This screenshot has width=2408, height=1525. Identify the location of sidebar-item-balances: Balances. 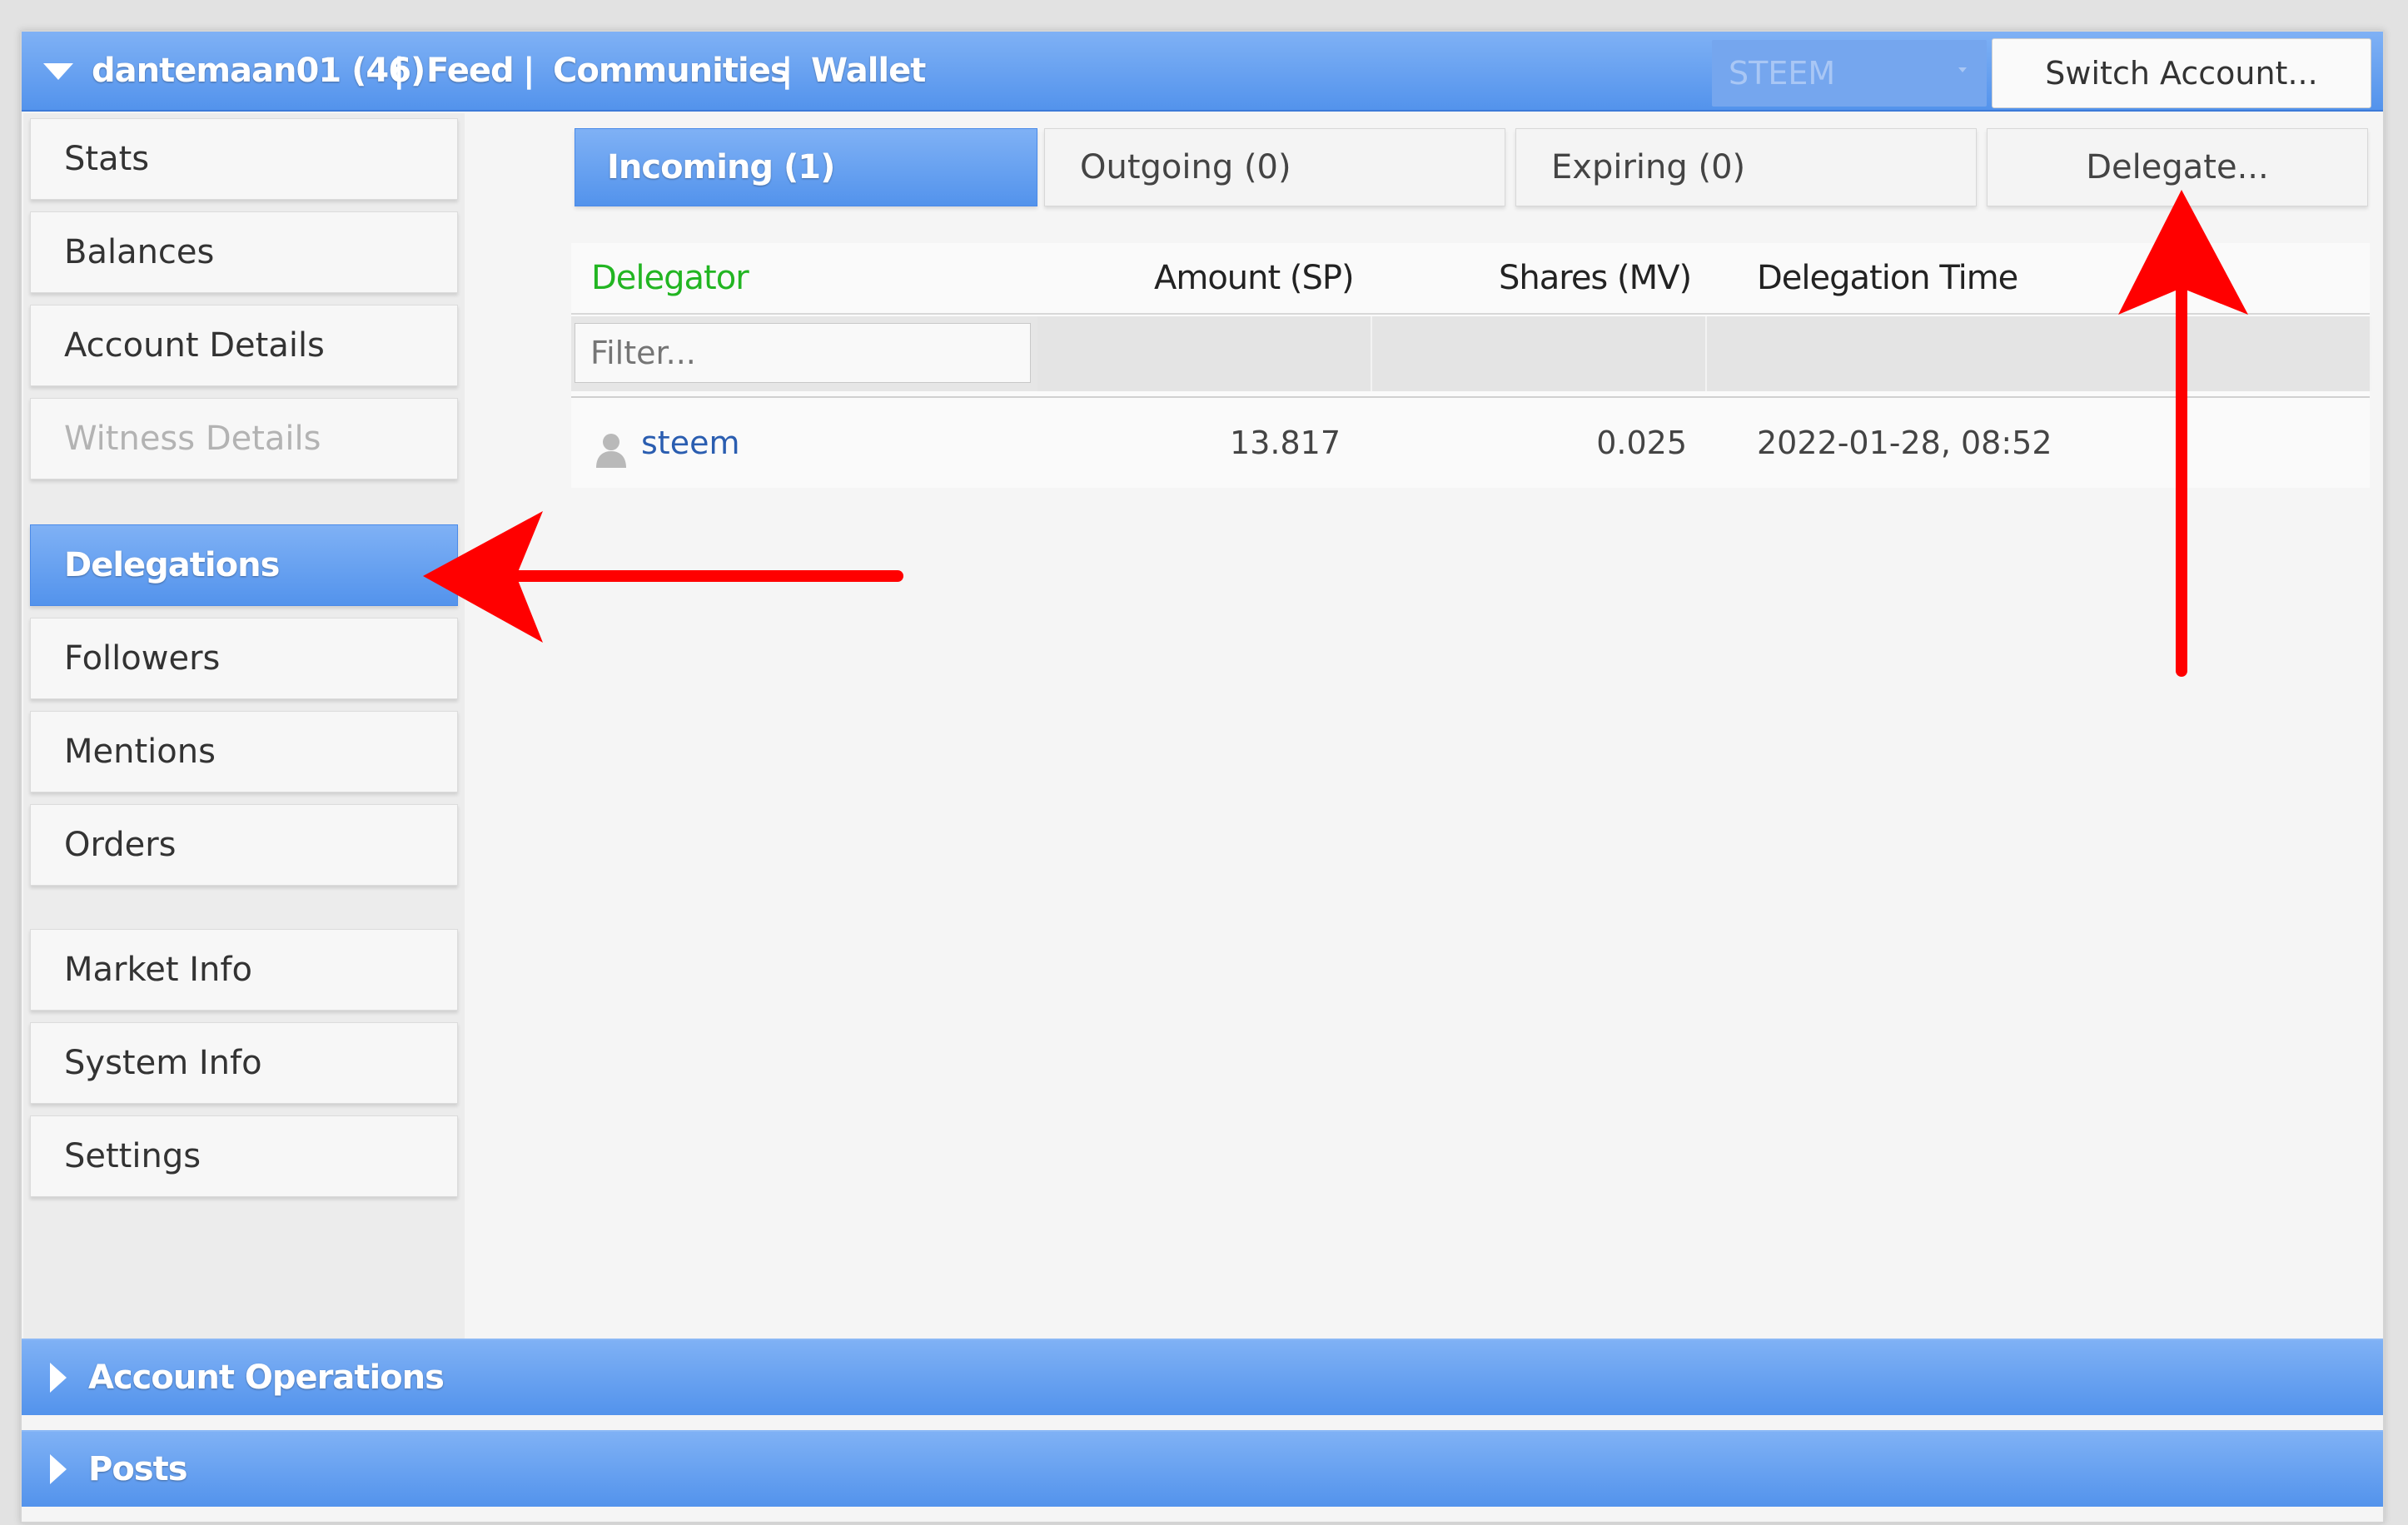
(244, 252).